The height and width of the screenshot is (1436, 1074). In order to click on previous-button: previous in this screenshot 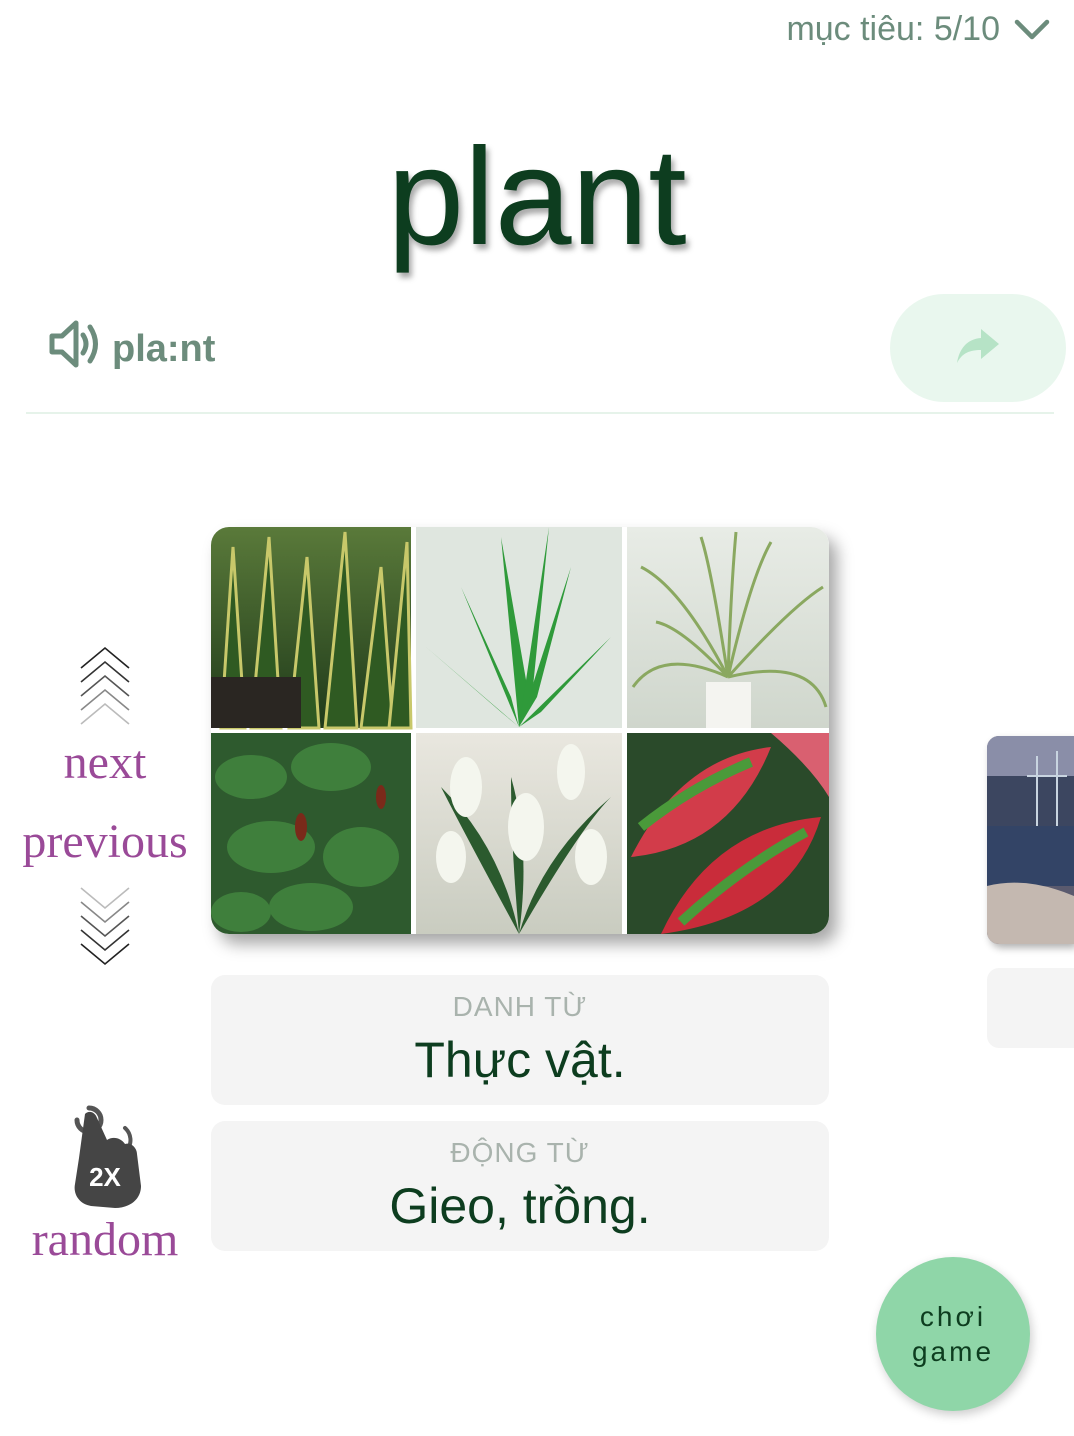, I will do `click(105, 897)`.